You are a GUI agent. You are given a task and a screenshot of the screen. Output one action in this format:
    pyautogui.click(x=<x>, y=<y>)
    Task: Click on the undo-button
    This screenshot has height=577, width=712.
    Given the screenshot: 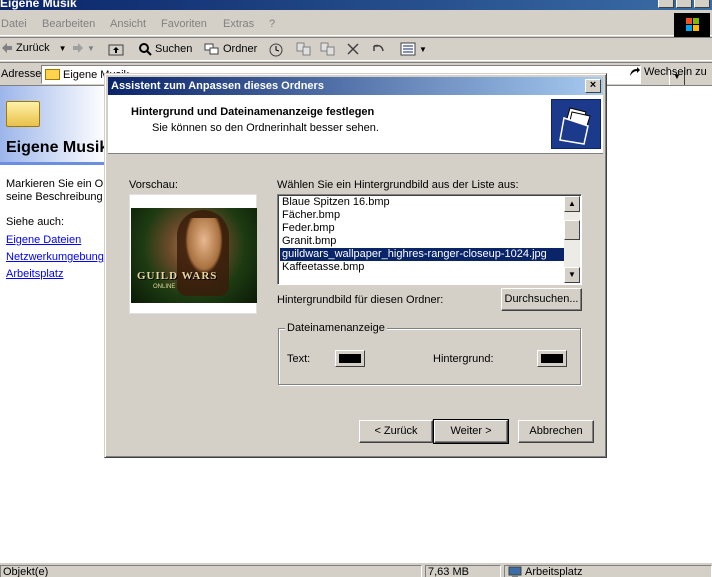 What is the action you would take?
    pyautogui.click(x=378, y=49)
    